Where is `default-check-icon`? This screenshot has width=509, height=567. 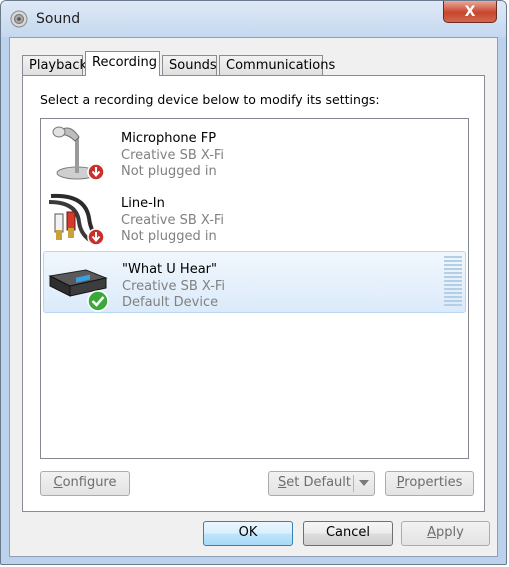
default-check-icon is located at coordinates (98, 301).